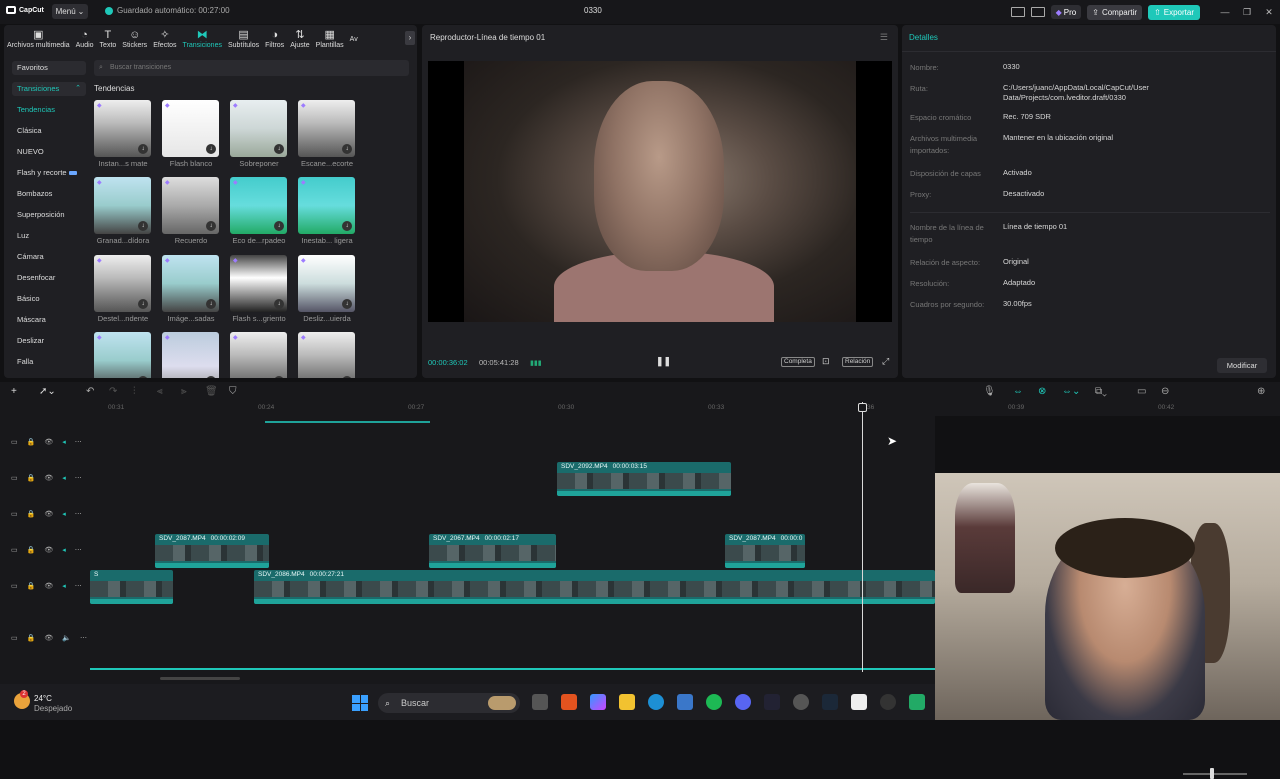 This screenshot has height=779, width=1280. What do you see at coordinates (1225, 12) in the screenshot?
I see `minimize-icon: —` at bounding box center [1225, 12].